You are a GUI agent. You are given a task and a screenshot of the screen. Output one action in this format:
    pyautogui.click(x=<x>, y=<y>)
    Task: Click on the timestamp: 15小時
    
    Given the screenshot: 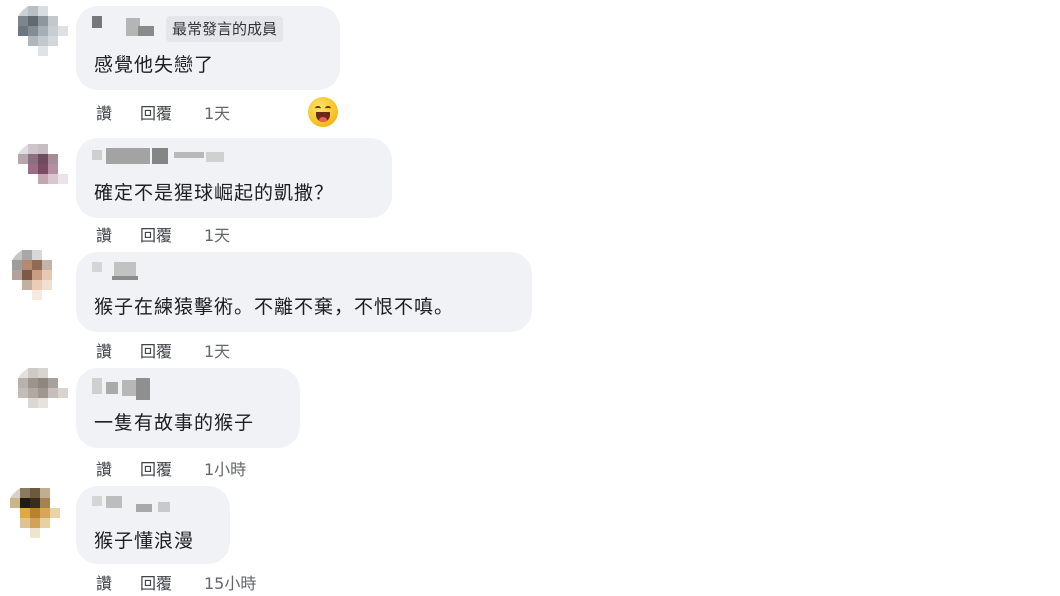 What is the action you would take?
    pyautogui.click(x=230, y=582)
    